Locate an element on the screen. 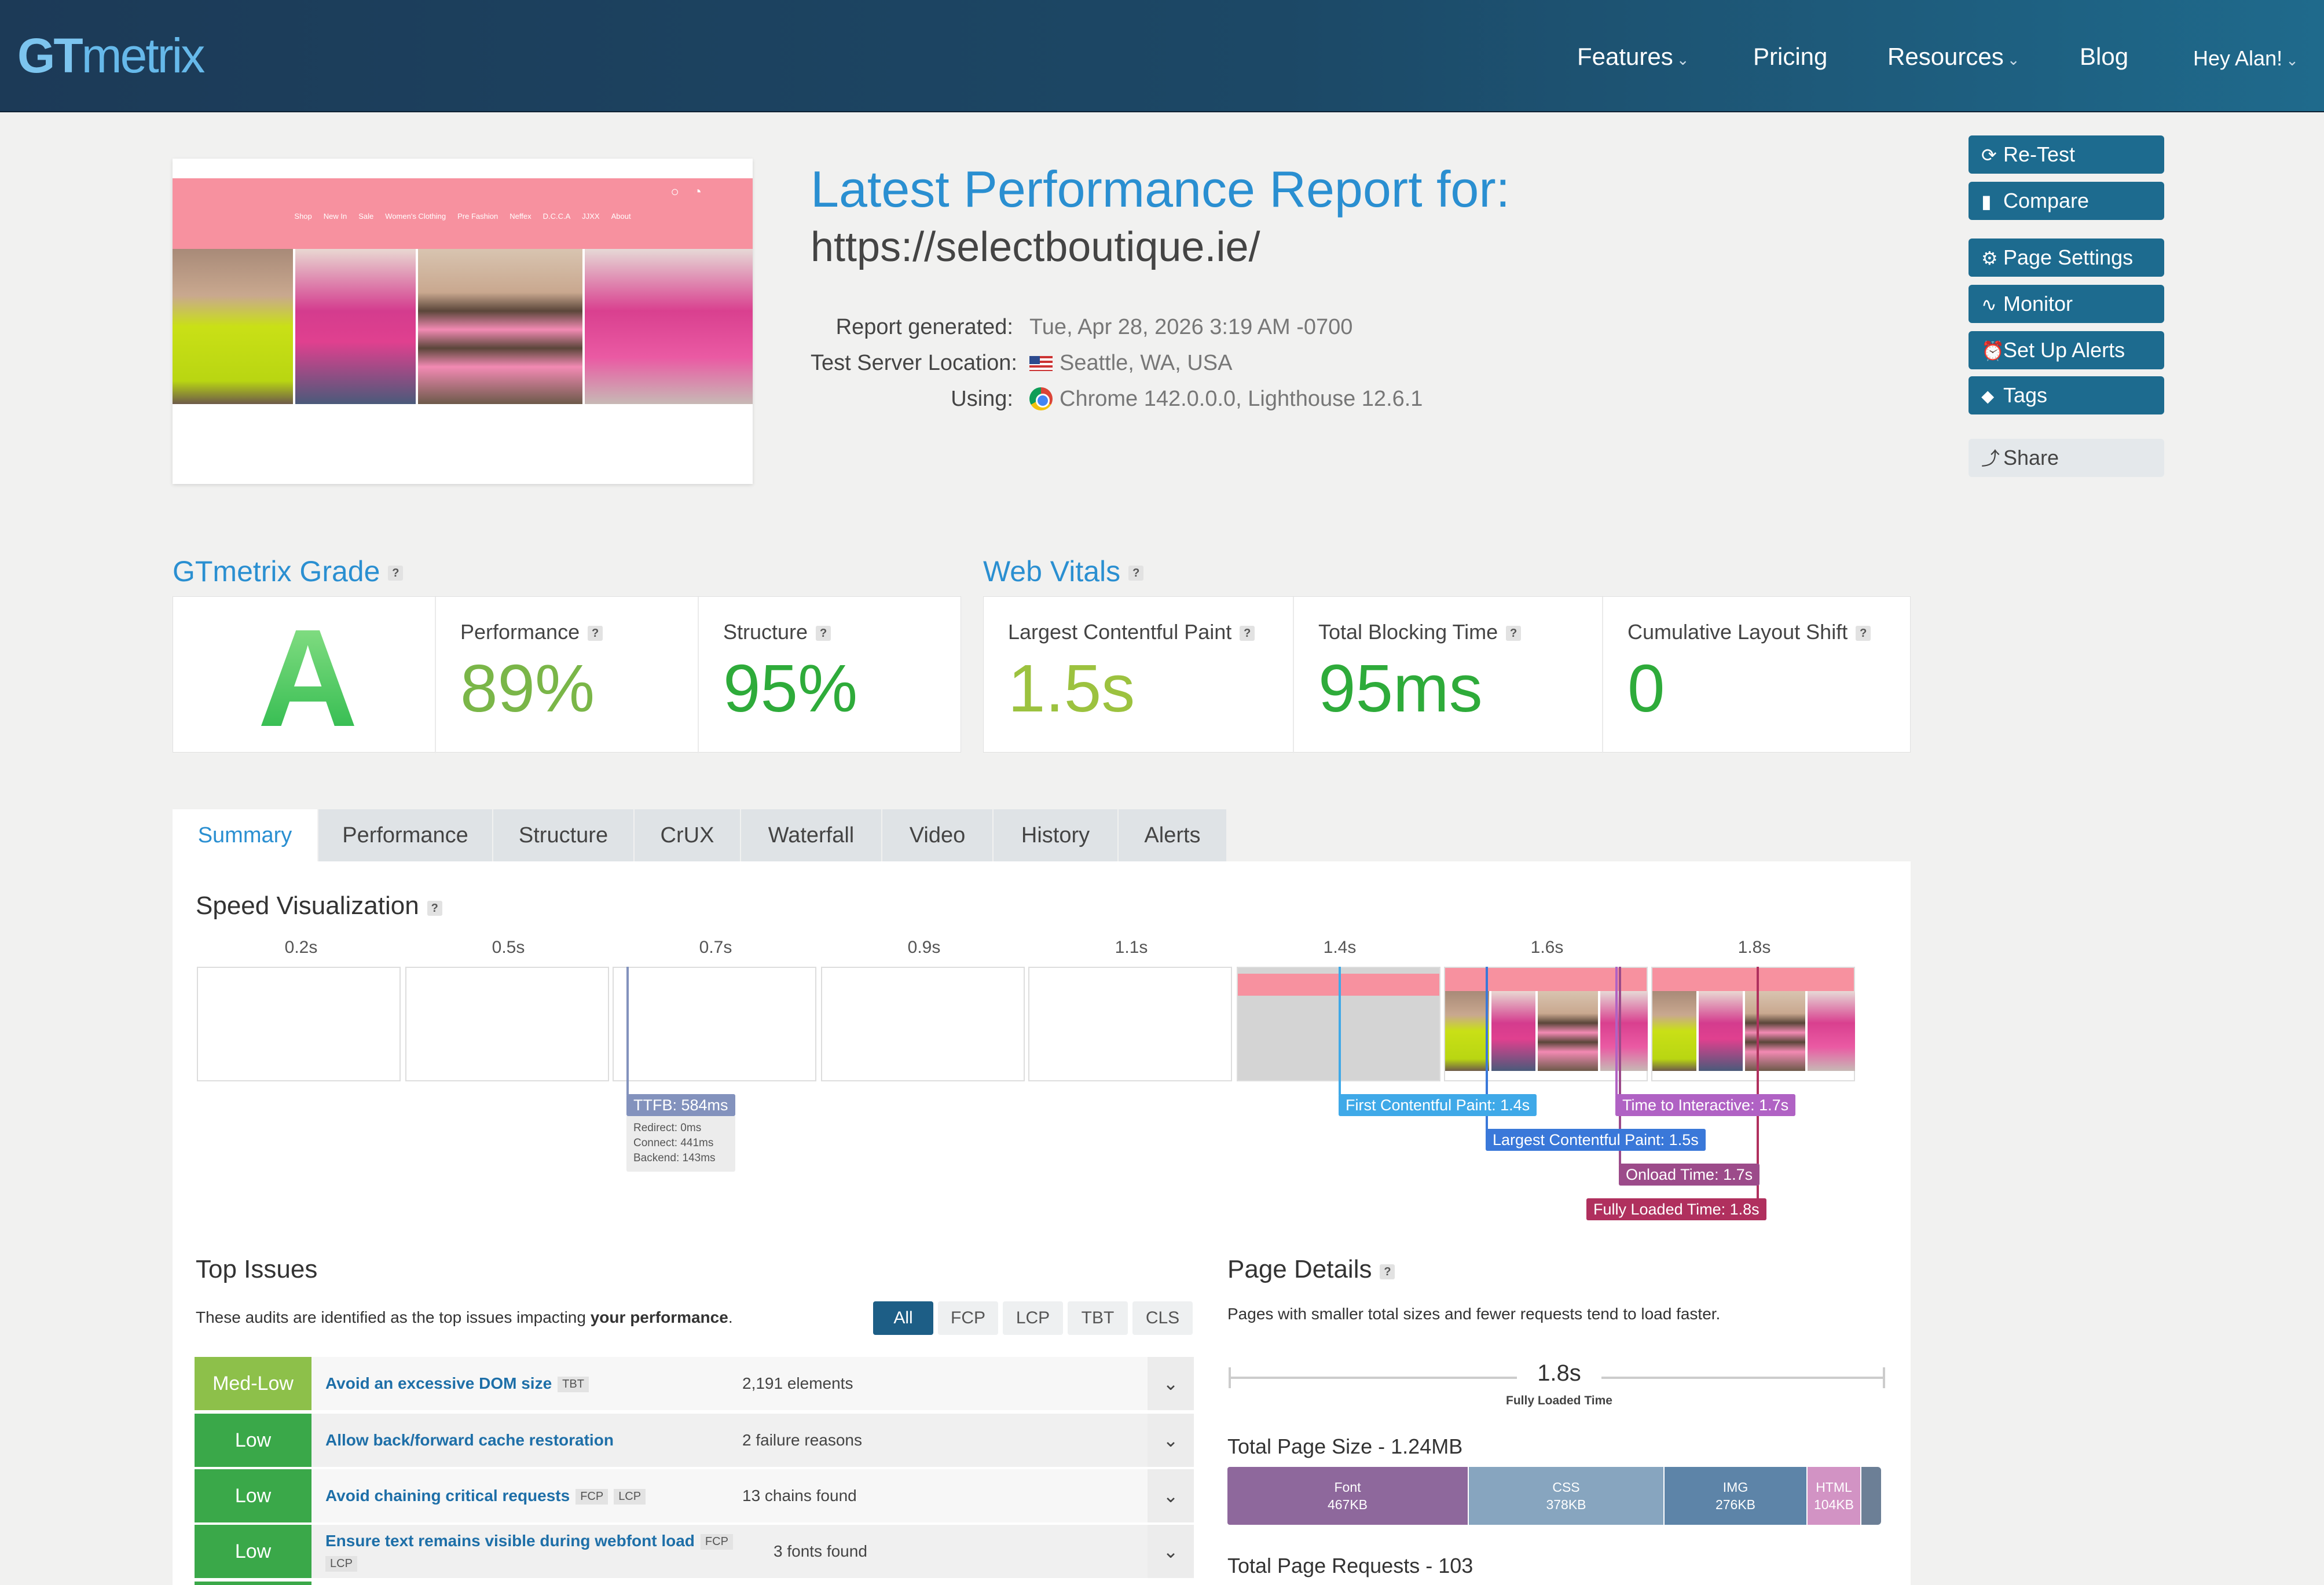  fcp-marker: First Contentful Paint: 1.4s is located at coordinates (1438, 1105).